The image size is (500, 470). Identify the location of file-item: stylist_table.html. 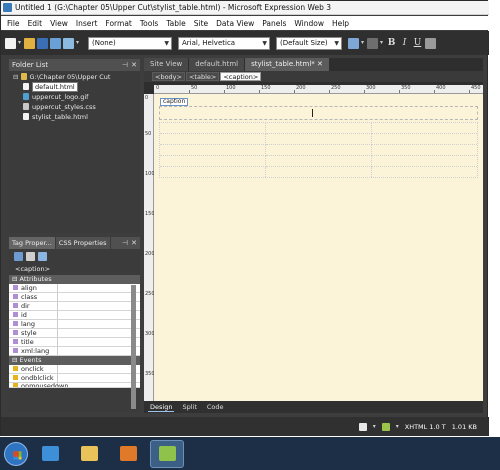
(74, 117).